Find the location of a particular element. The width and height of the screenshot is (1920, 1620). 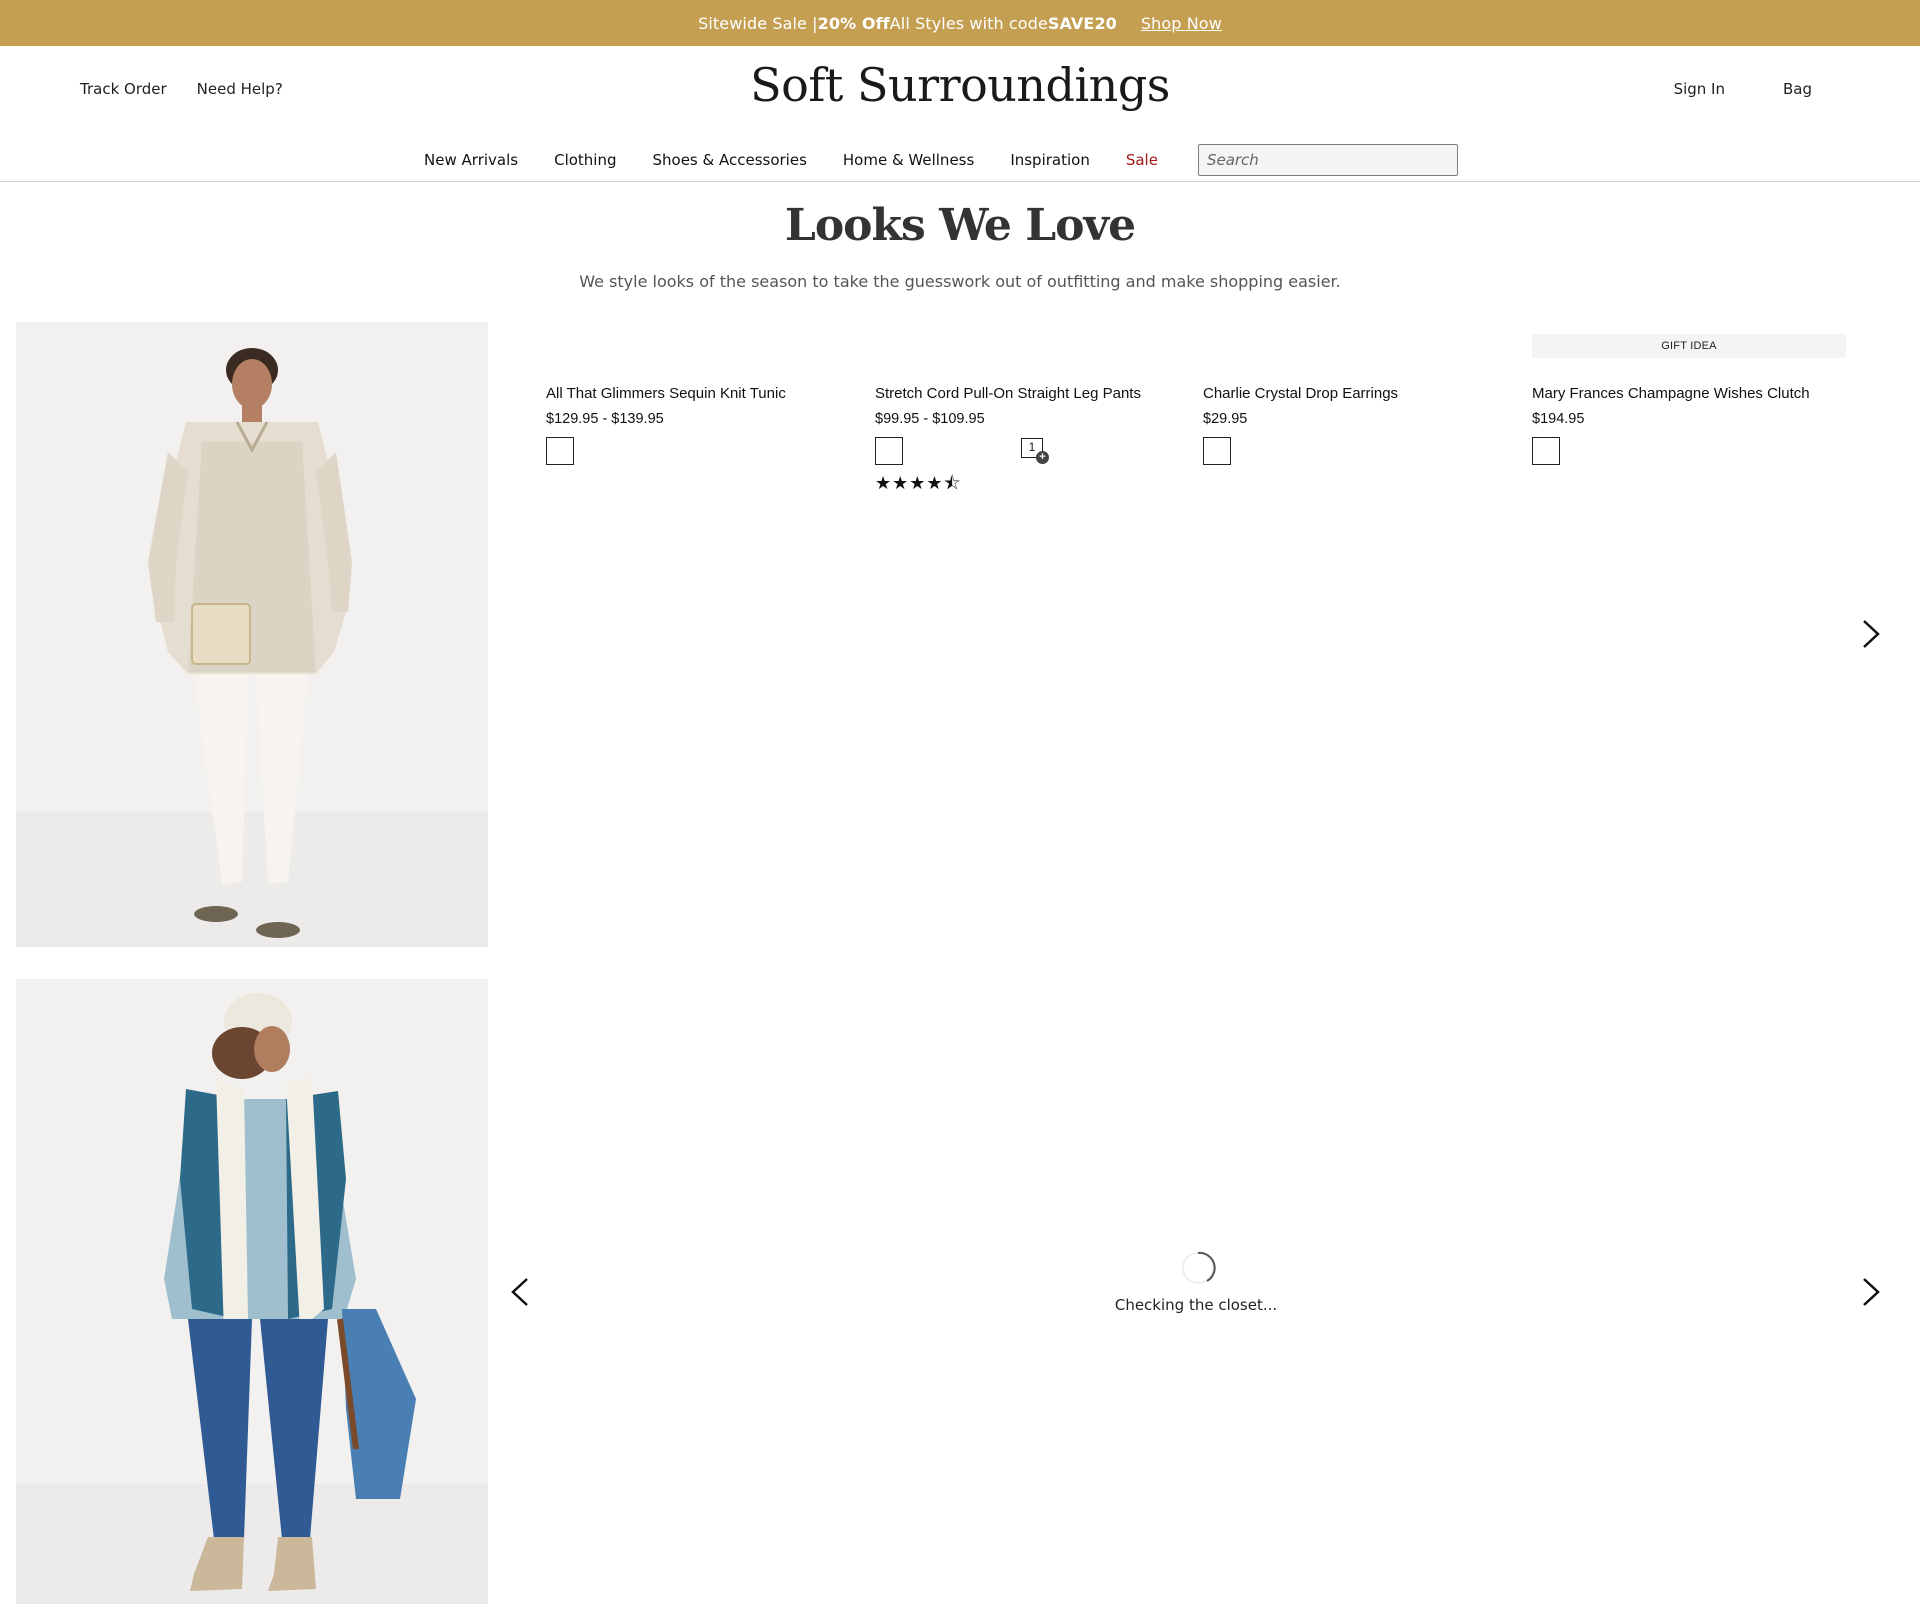

site-logo: Soft Surroundings is located at coordinates (960, 85).